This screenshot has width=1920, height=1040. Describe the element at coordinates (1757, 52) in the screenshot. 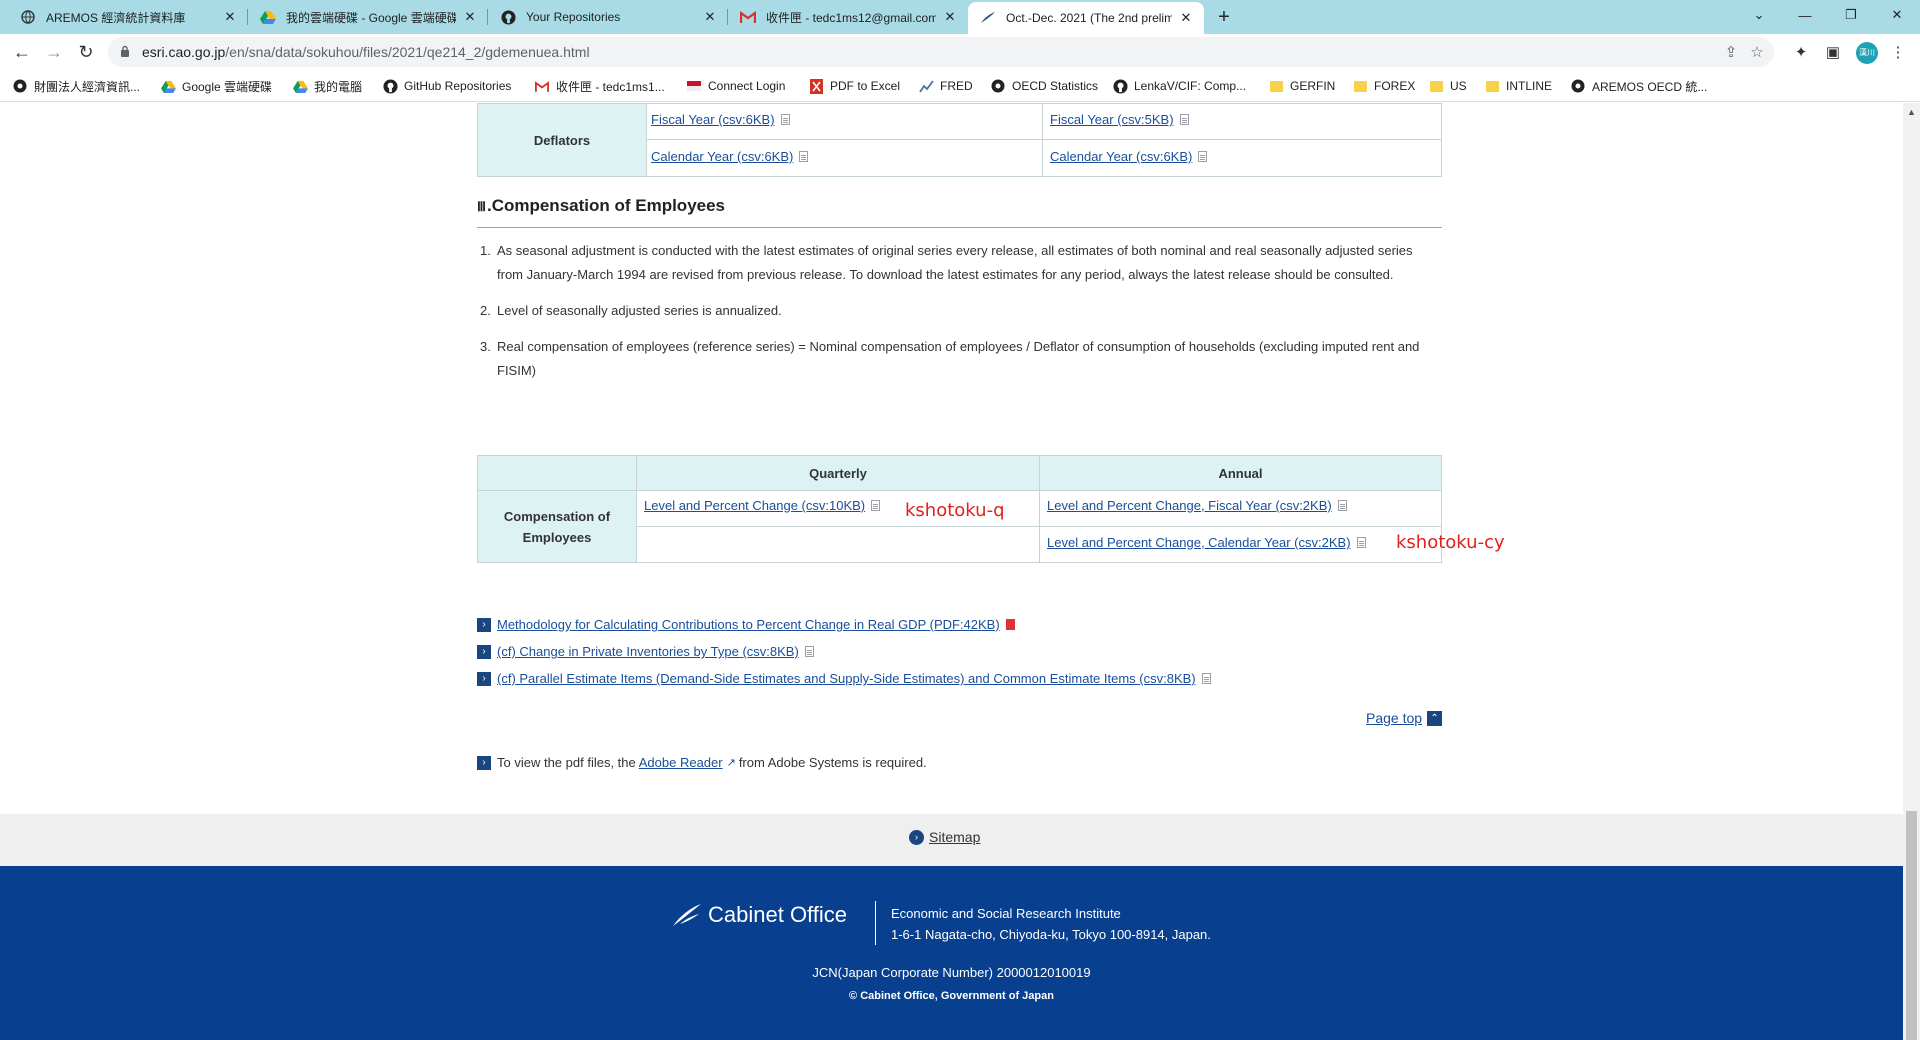

I see `bookmark-star-icon: ☆` at that location.